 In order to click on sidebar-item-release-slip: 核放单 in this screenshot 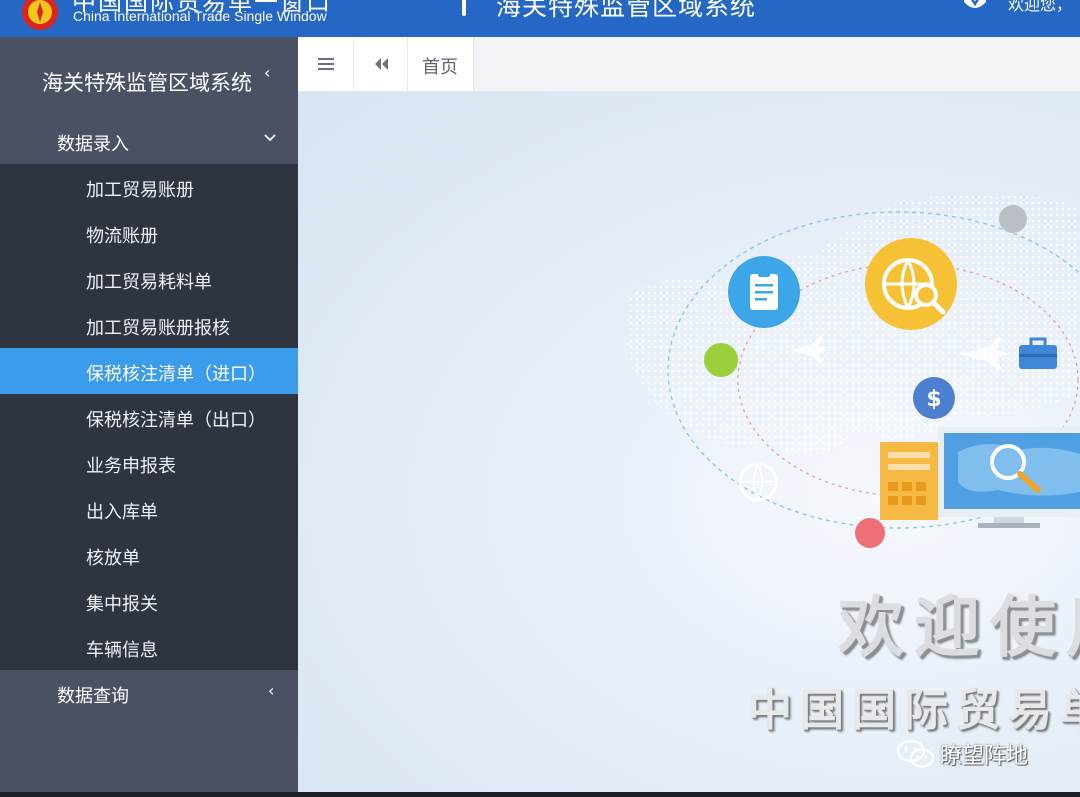, I will do `click(149, 555)`.